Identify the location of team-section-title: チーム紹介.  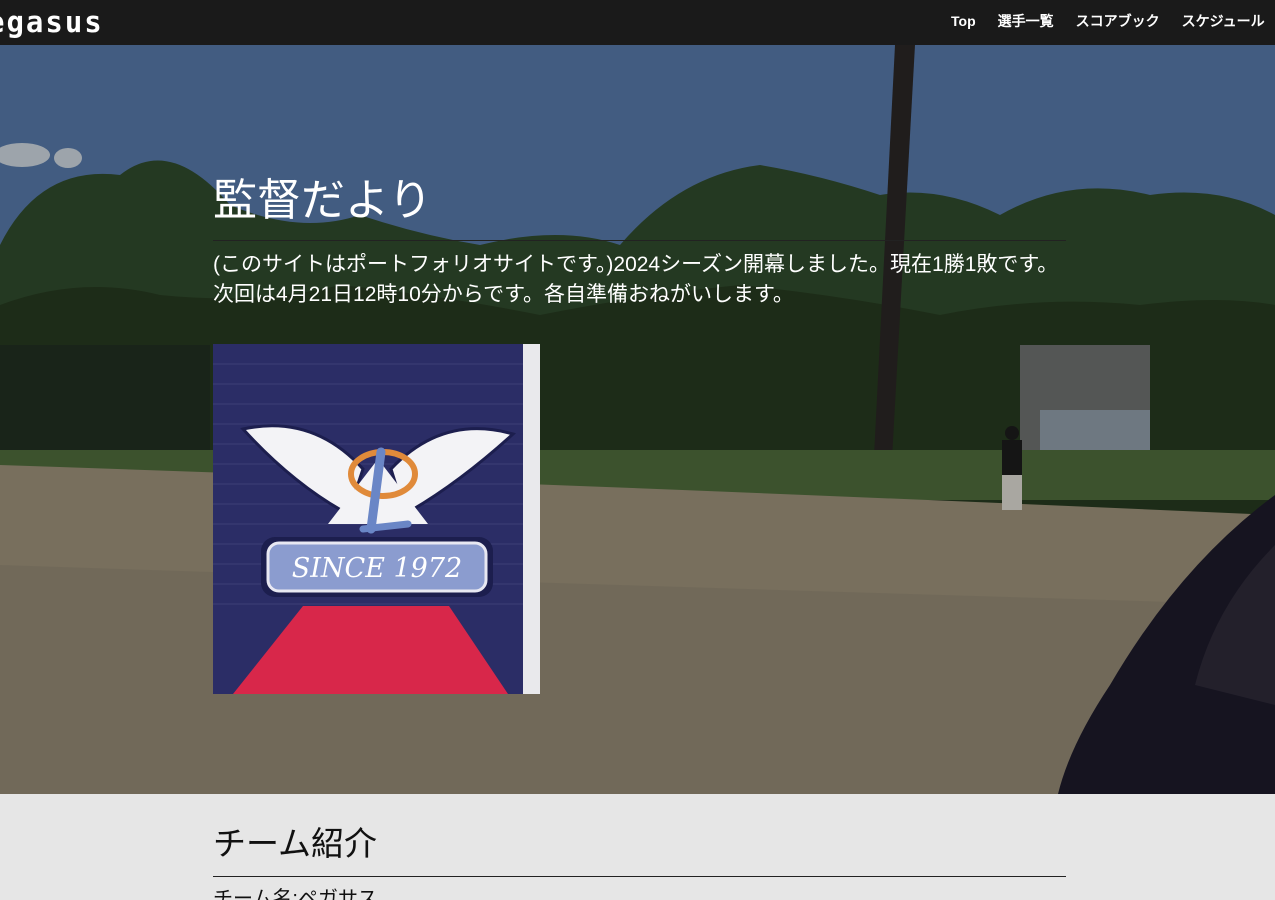
(295, 843).